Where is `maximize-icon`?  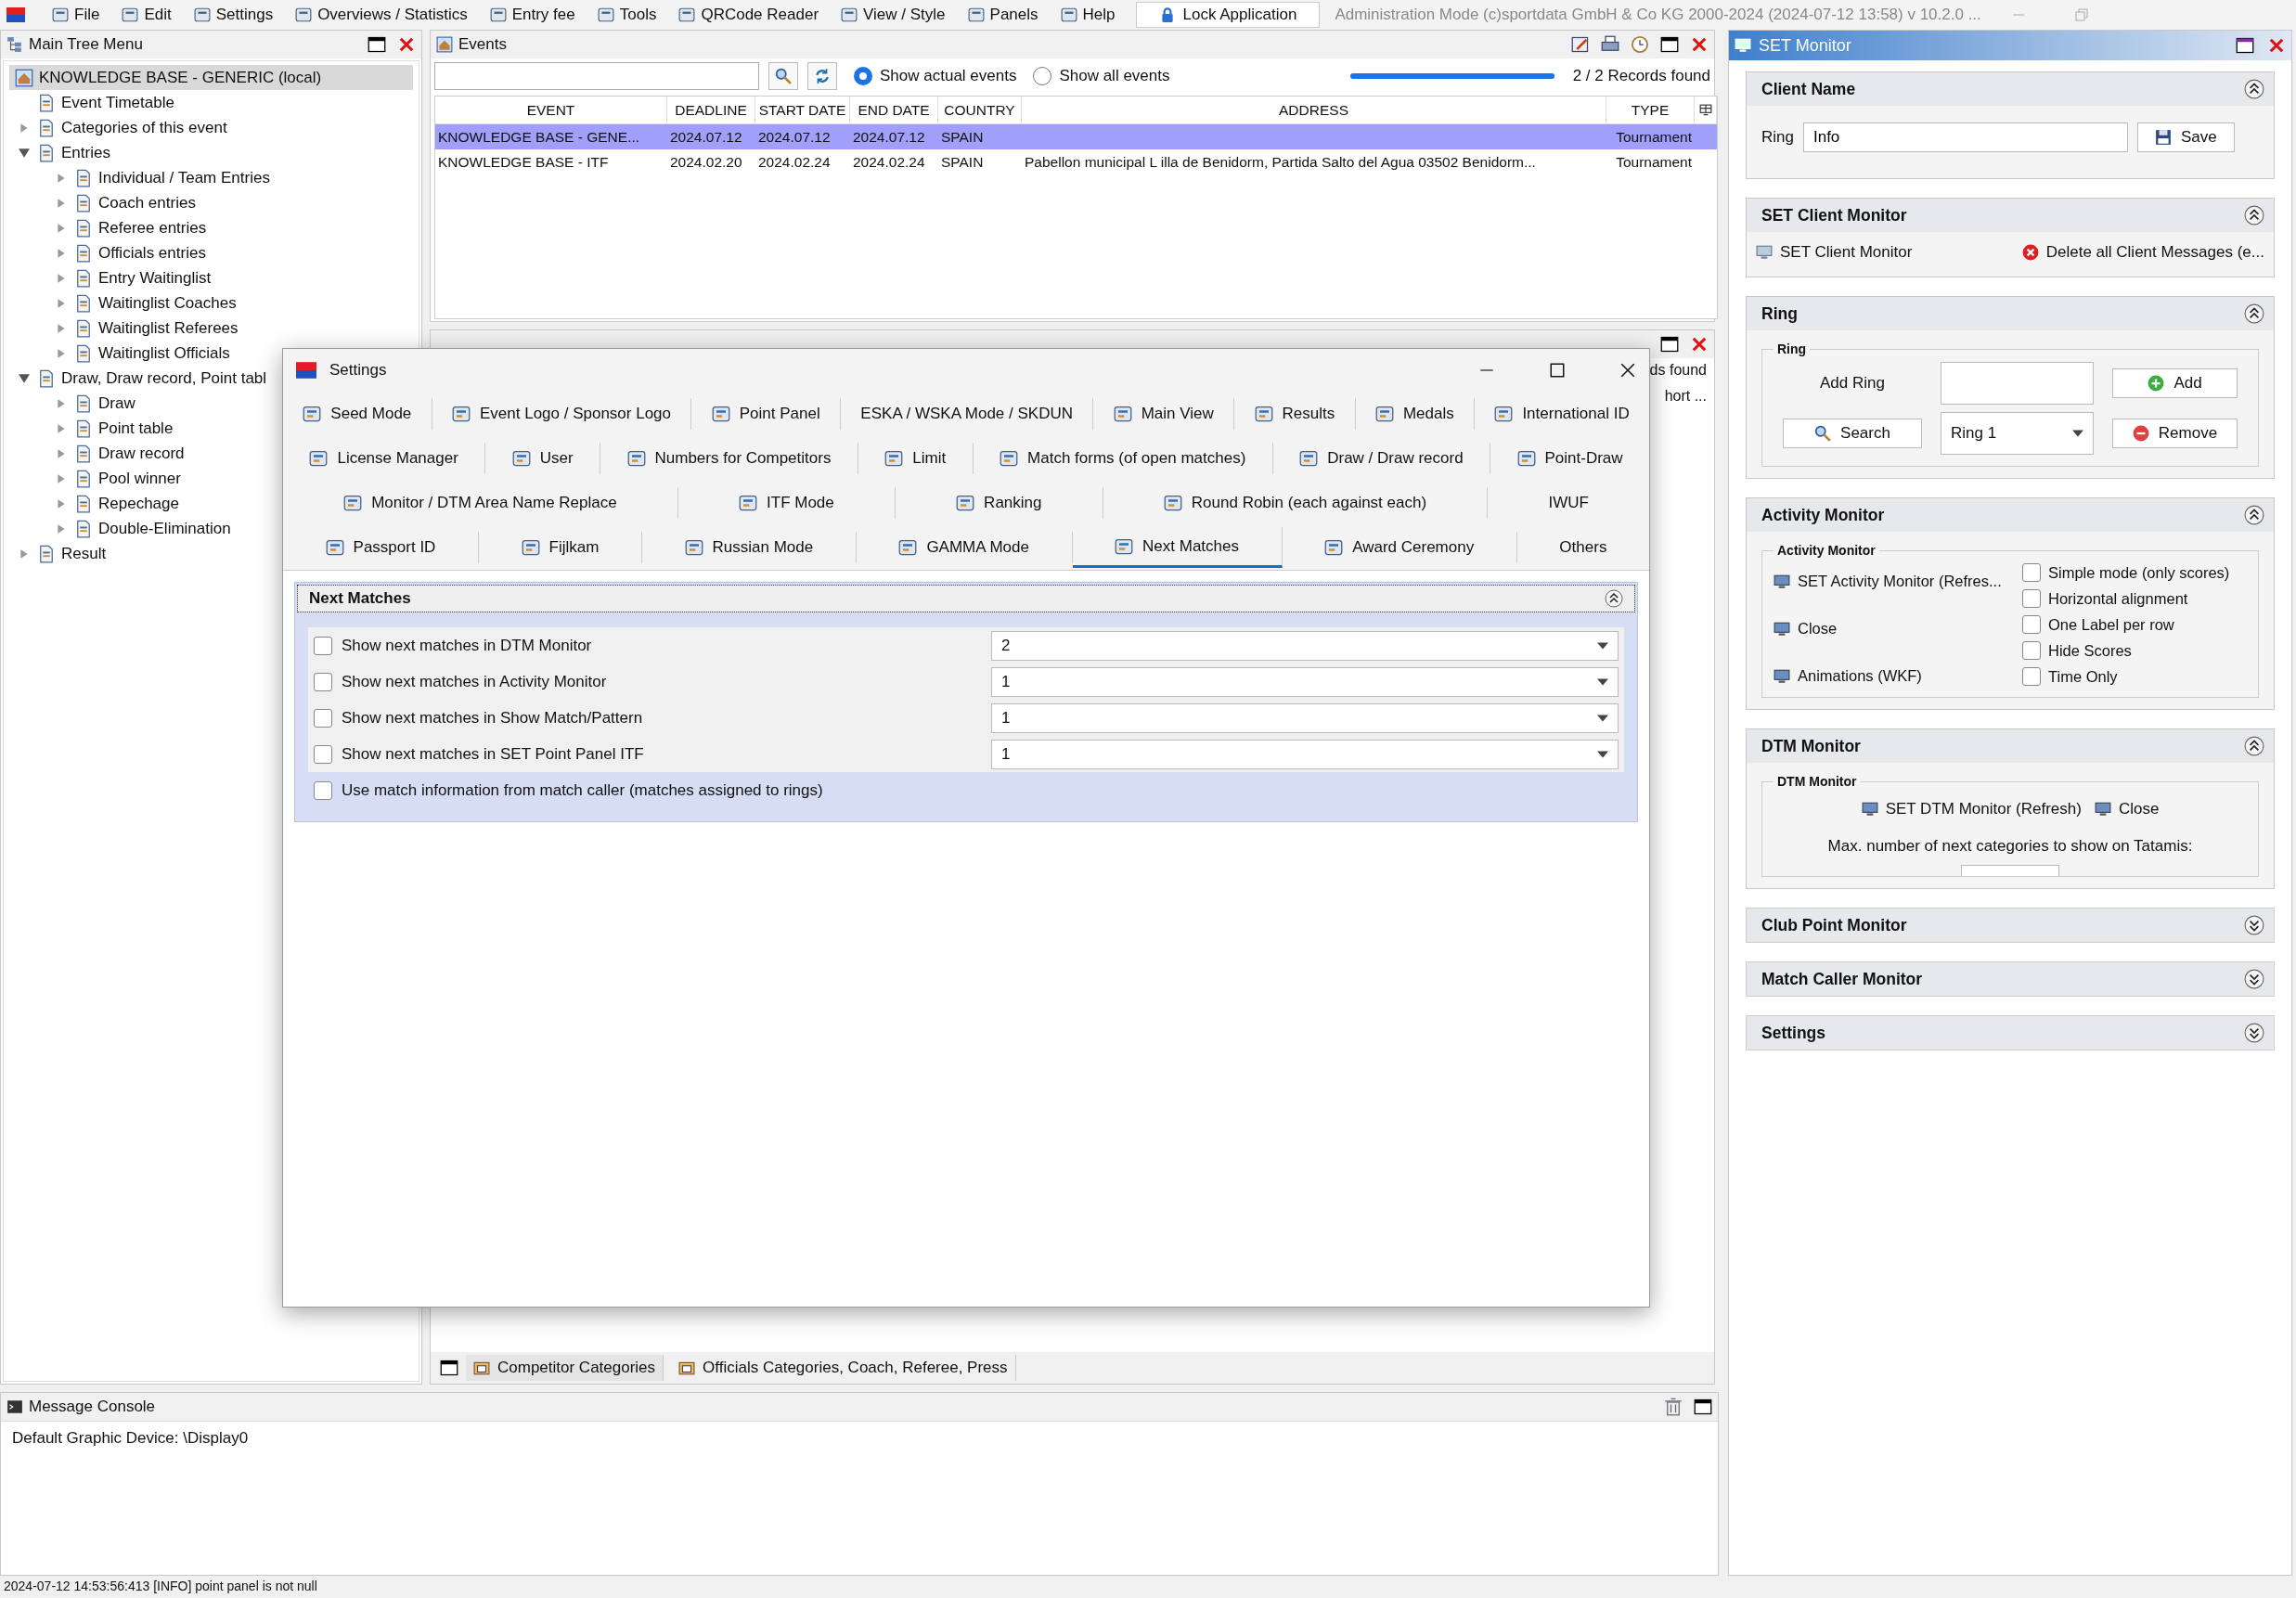 maximize-icon is located at coordinates (1557, 370).